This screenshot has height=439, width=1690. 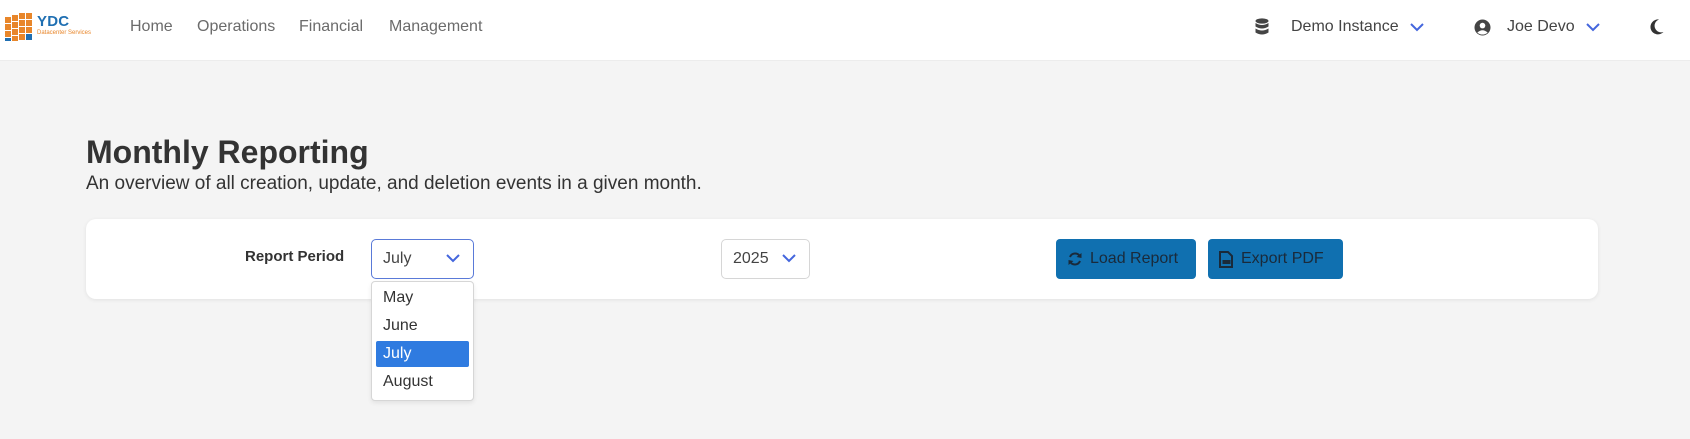 What do you see at coordinates (422, 354) in the screenshot?
I see `month-option-july: July` at bounding box center [422, 354].